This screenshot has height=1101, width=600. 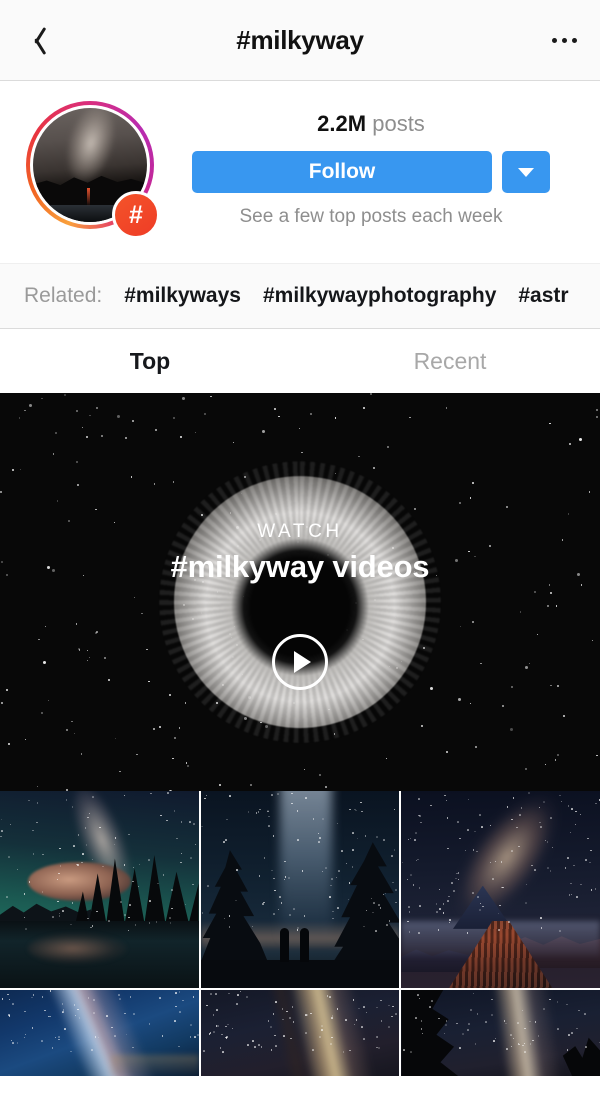 I want to click on post-count-label: posts, so click(x=398, y=123).